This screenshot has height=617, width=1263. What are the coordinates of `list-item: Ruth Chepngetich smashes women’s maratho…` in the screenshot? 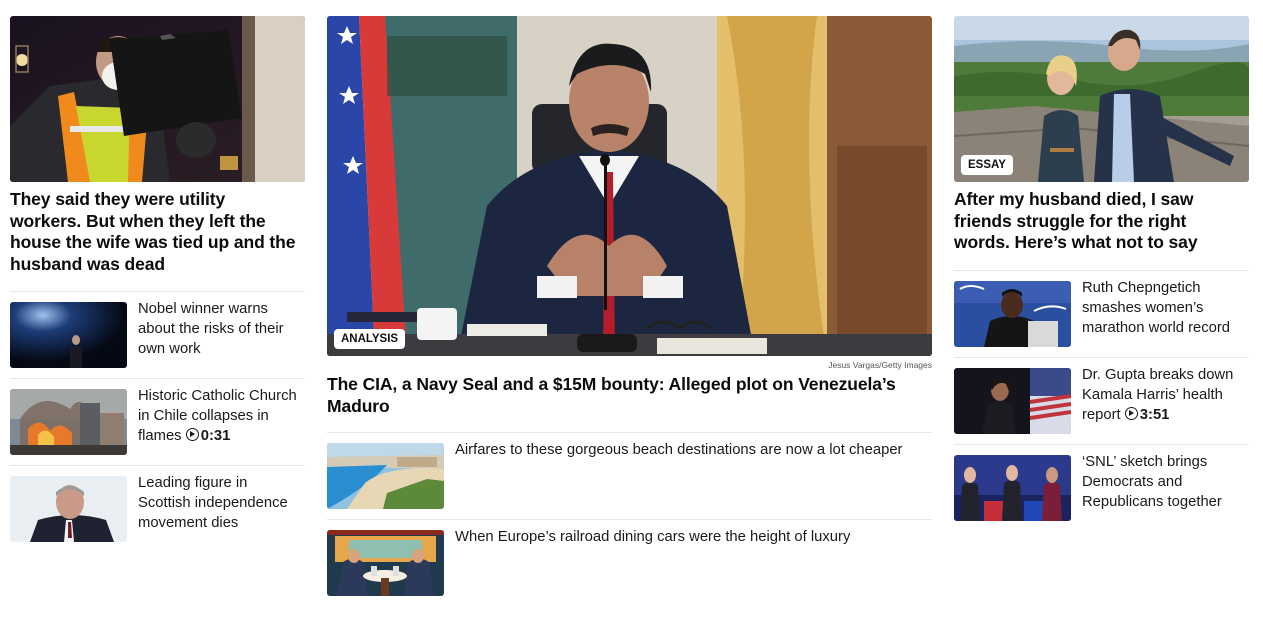 It's located at (1101, 313).